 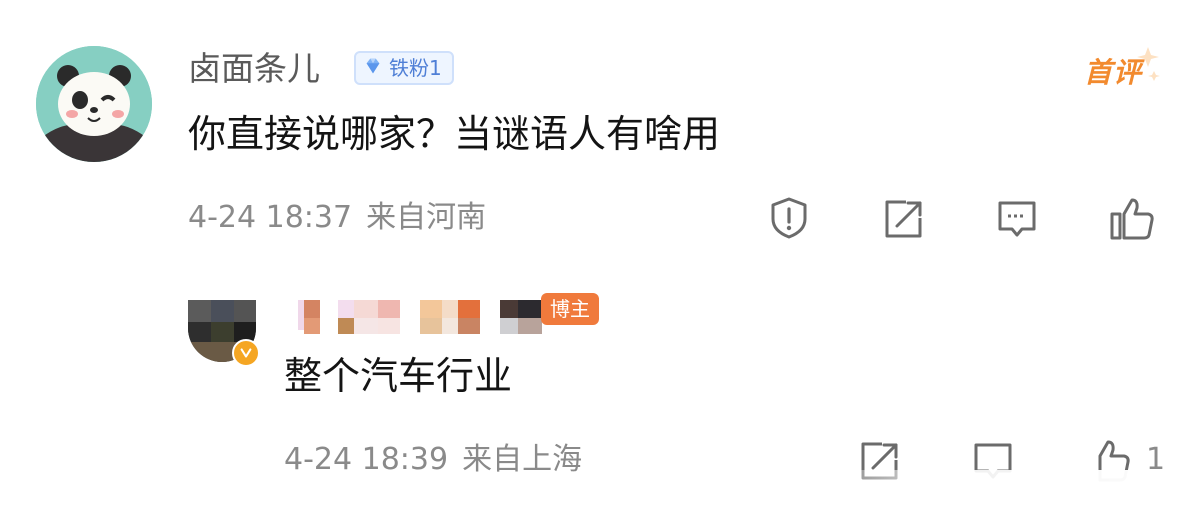 I want to click on fan-level-badge: 铁粉1, so click(x=404, y=68).